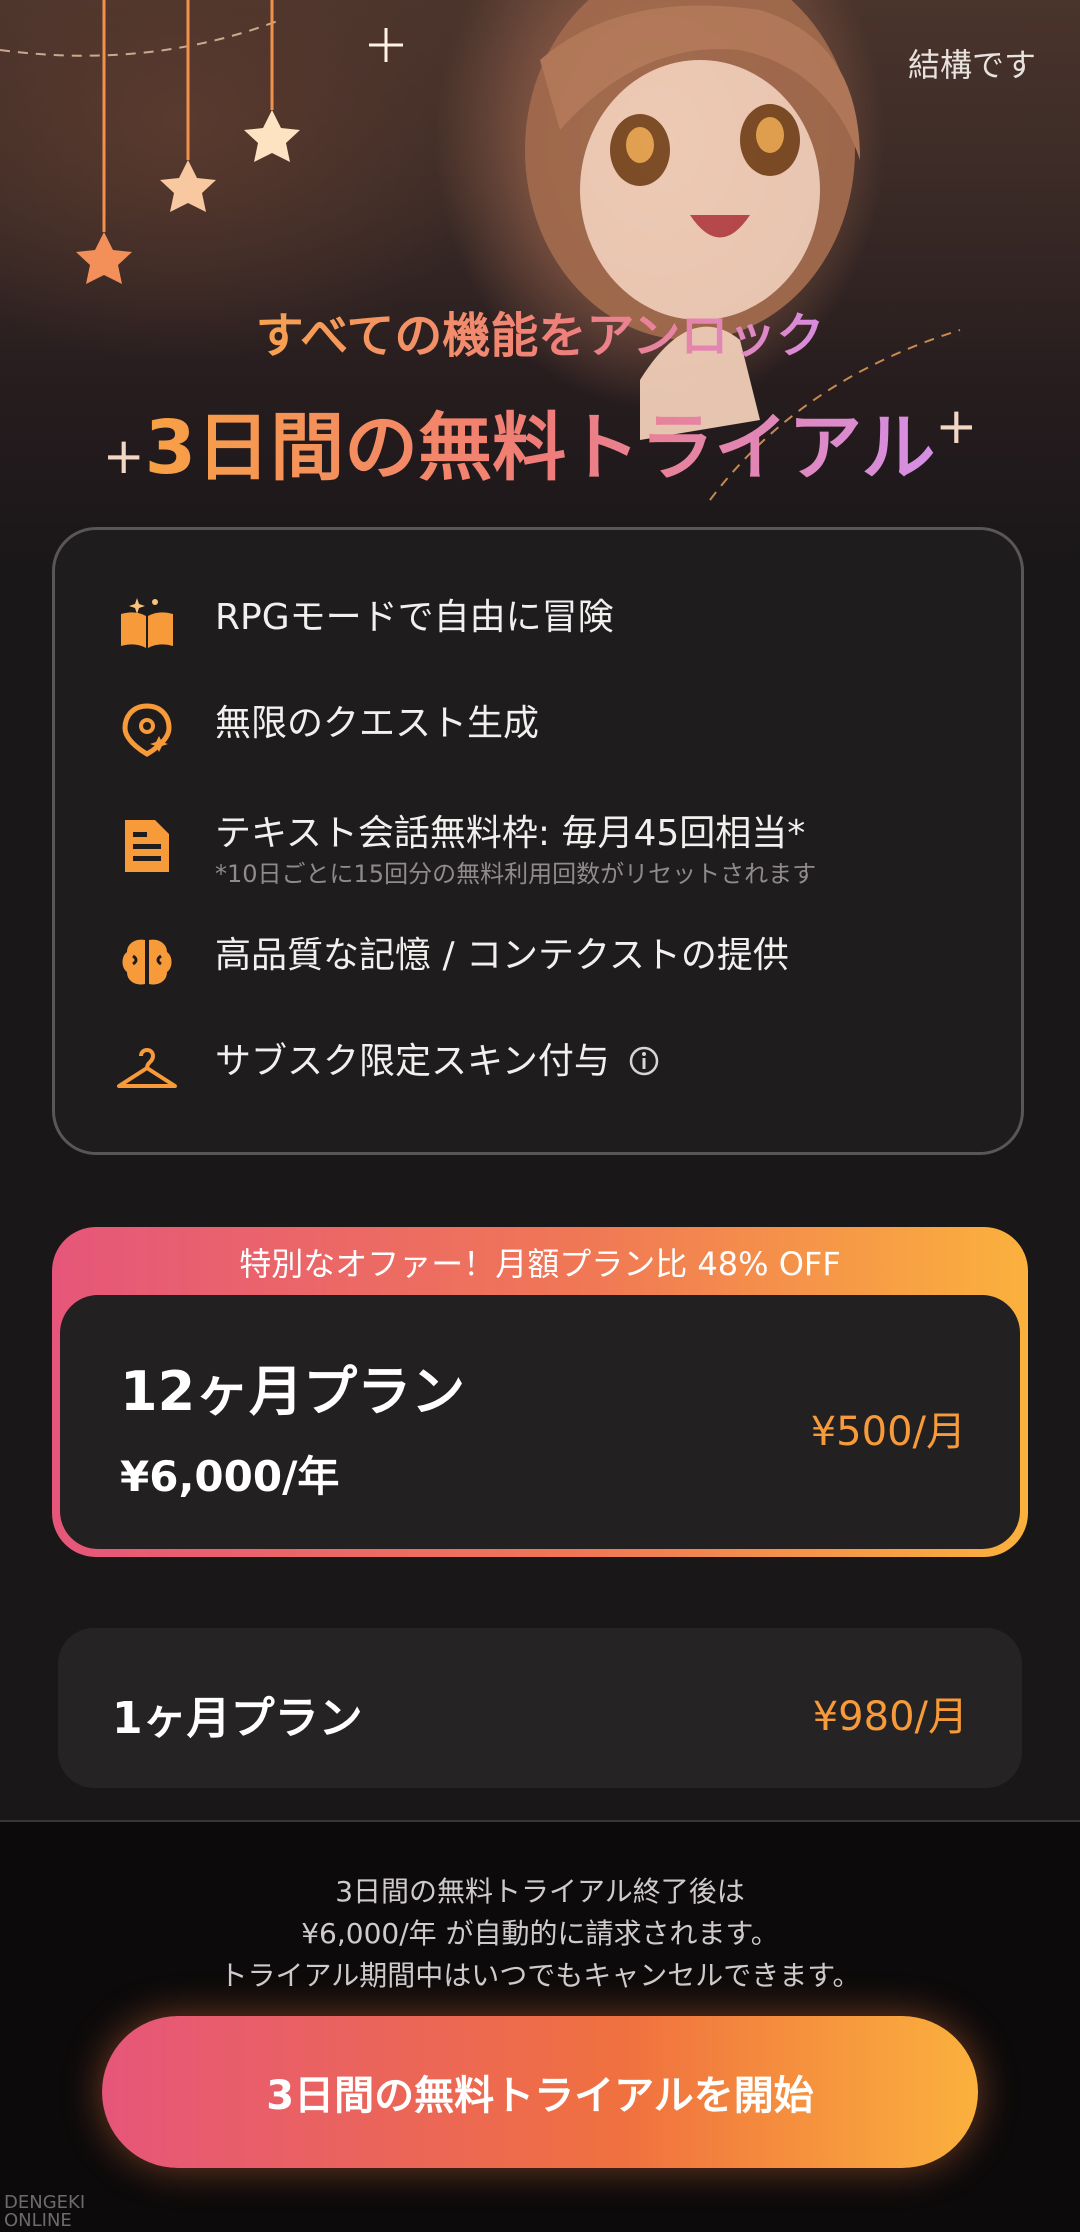 The image size is (1080, 2232). What do you see at coordinates (502, 955) in the screenshot?
I see `feature-label: 高品質な記憶 / コンテクストの提供` at bounding box center [502, 955].